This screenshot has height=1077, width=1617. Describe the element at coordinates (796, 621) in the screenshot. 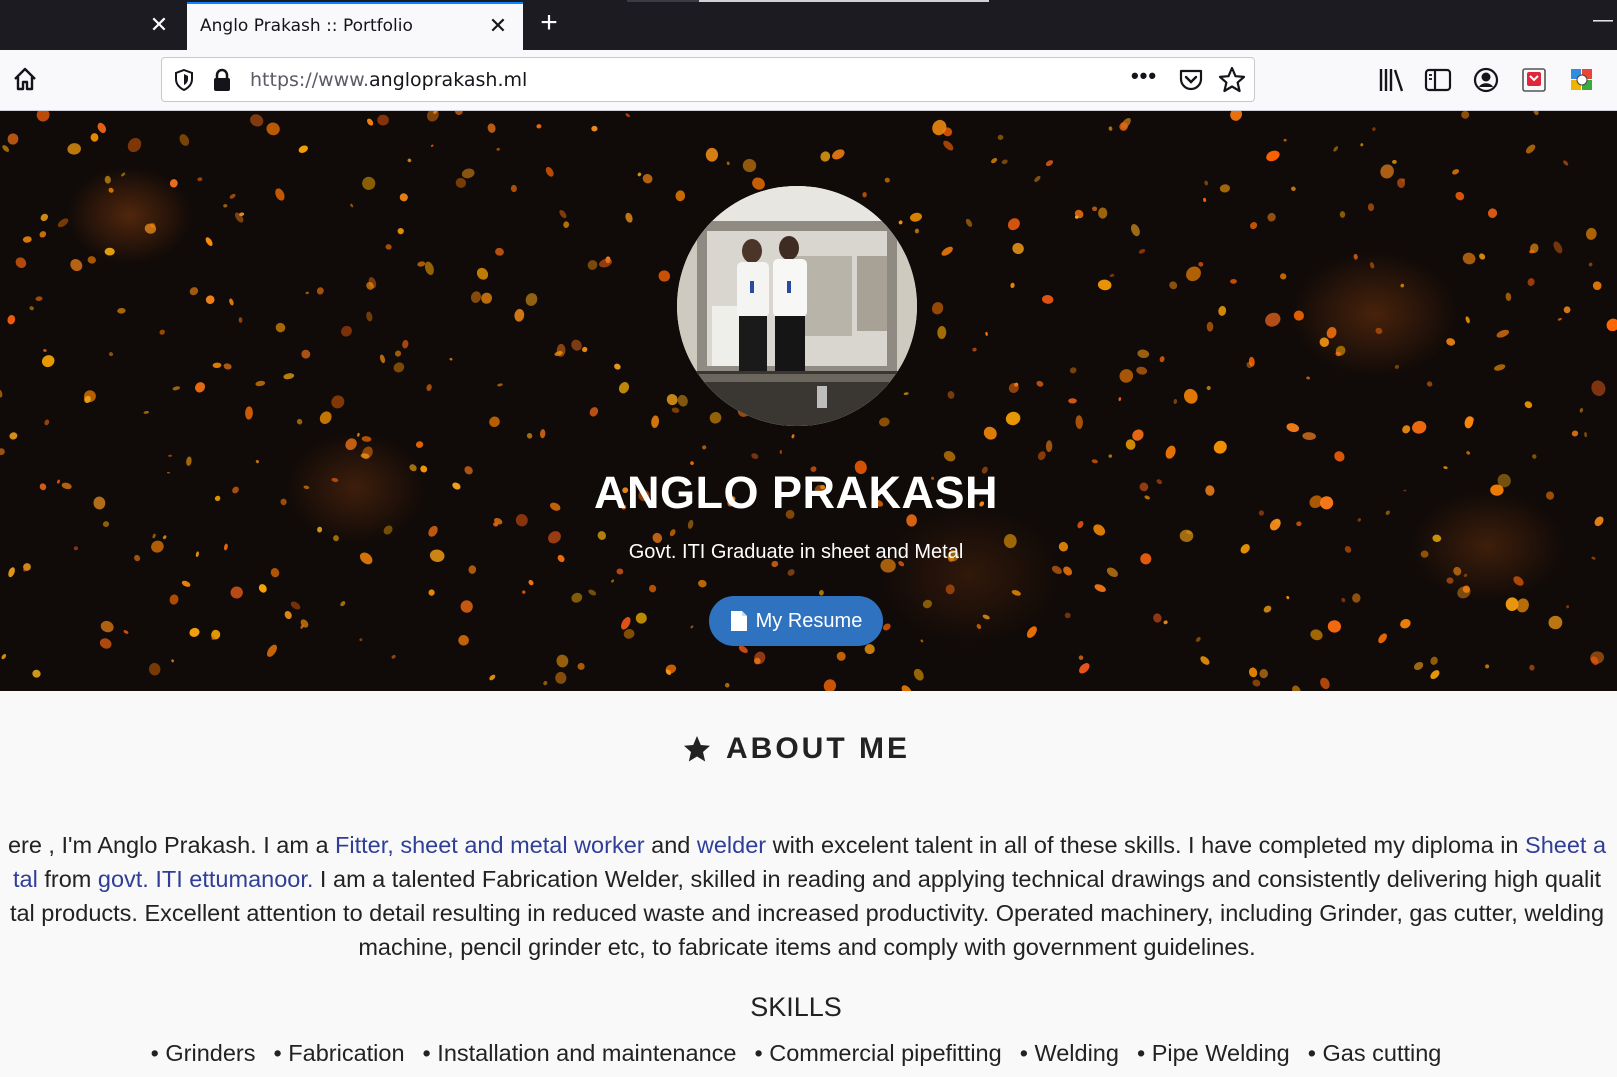

I see `resume-button: My Resume` at that location.